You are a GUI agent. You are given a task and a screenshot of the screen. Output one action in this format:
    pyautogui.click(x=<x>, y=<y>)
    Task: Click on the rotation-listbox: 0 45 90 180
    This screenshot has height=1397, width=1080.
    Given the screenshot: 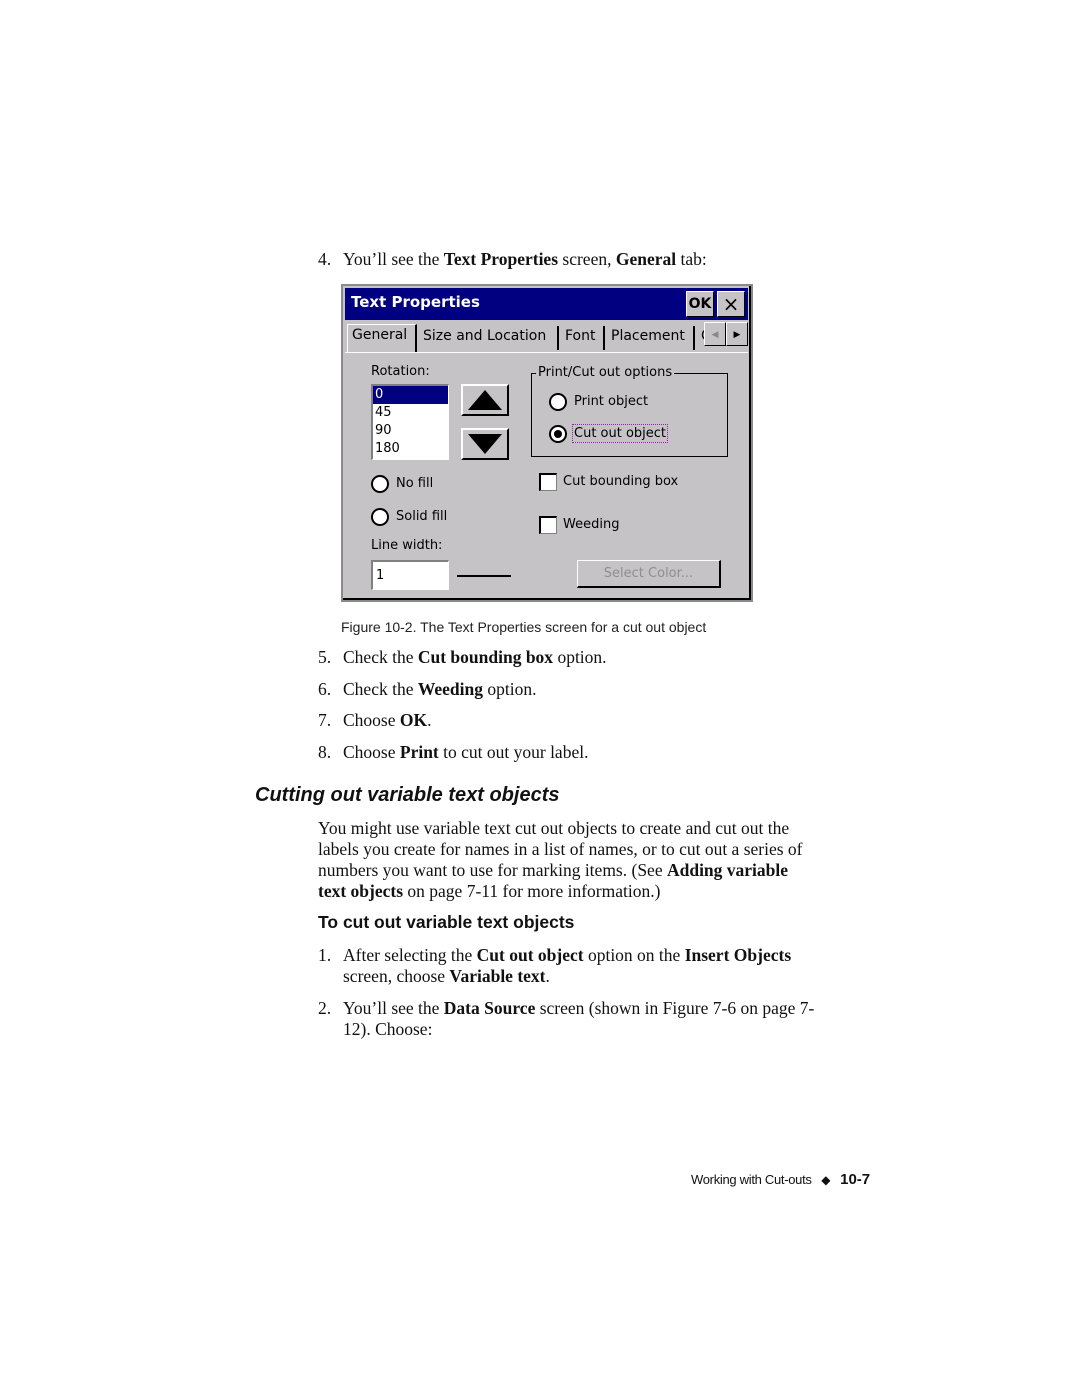 What is the action you would take?
    pyautogui.click(x=410, y=422)
    